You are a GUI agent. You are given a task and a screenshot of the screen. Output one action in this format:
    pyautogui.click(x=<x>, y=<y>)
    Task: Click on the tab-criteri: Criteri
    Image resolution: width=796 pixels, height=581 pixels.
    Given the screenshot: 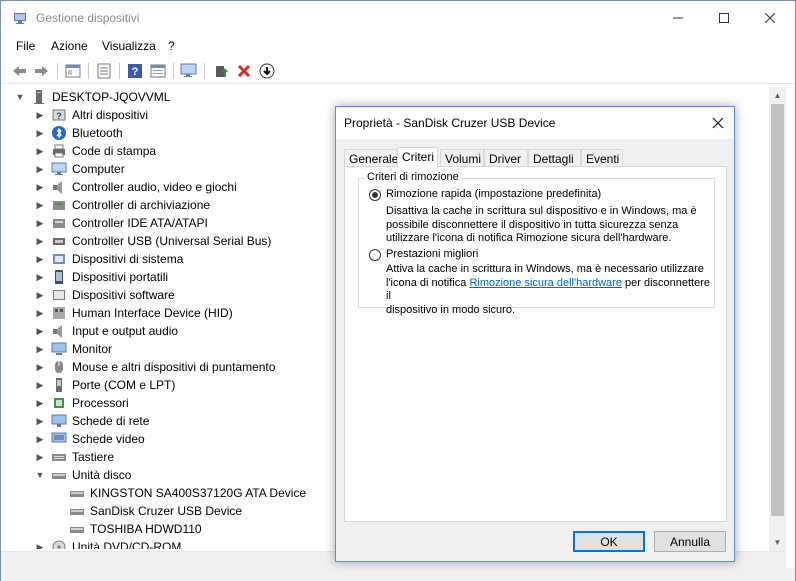 What is the action you would take?
    pyautogui.click(x=417, y=157)
    